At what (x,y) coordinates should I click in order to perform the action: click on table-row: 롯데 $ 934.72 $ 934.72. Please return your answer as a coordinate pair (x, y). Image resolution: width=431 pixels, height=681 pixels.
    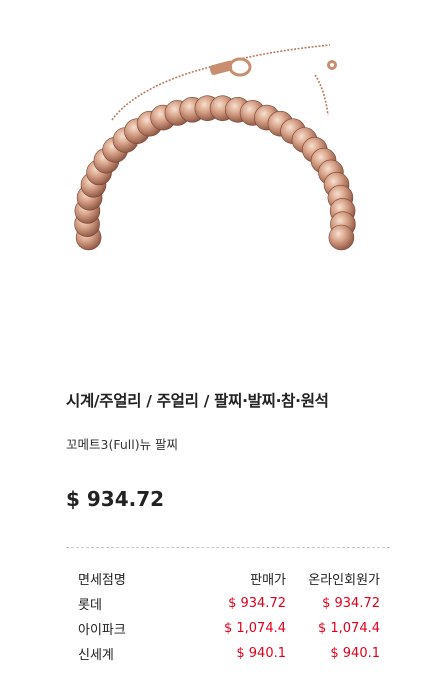
    Looking at the image, I should click on (228, 603).